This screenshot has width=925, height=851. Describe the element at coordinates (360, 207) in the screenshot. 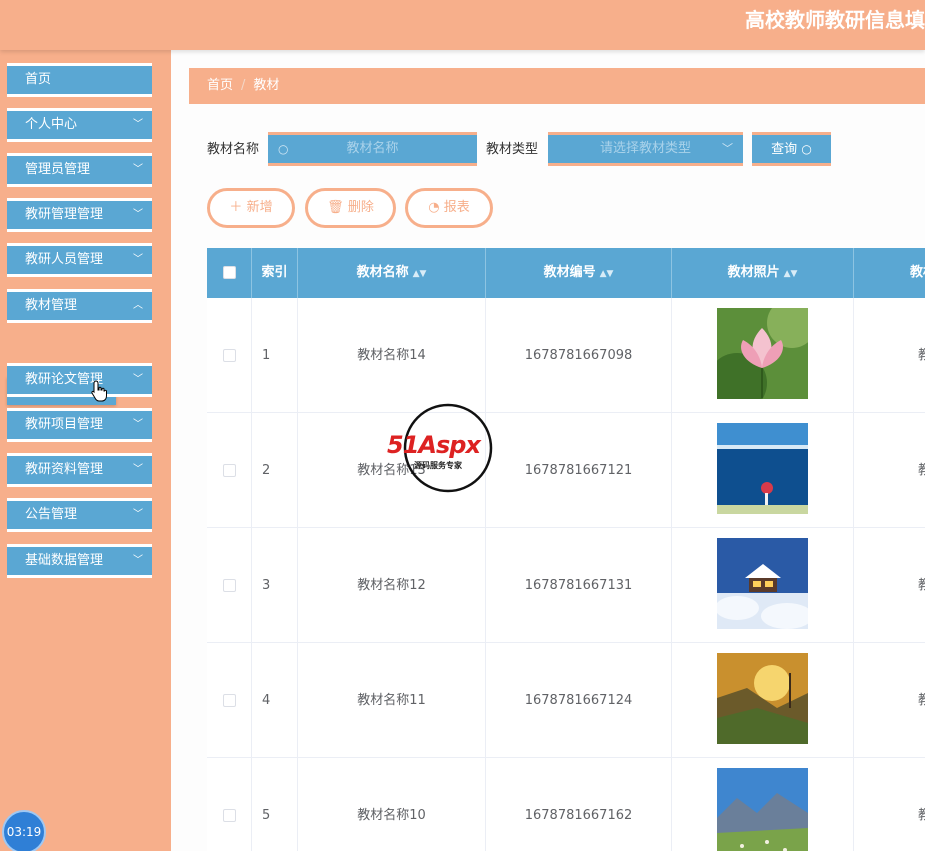

I see `delete-button-label: 删除` at that location.